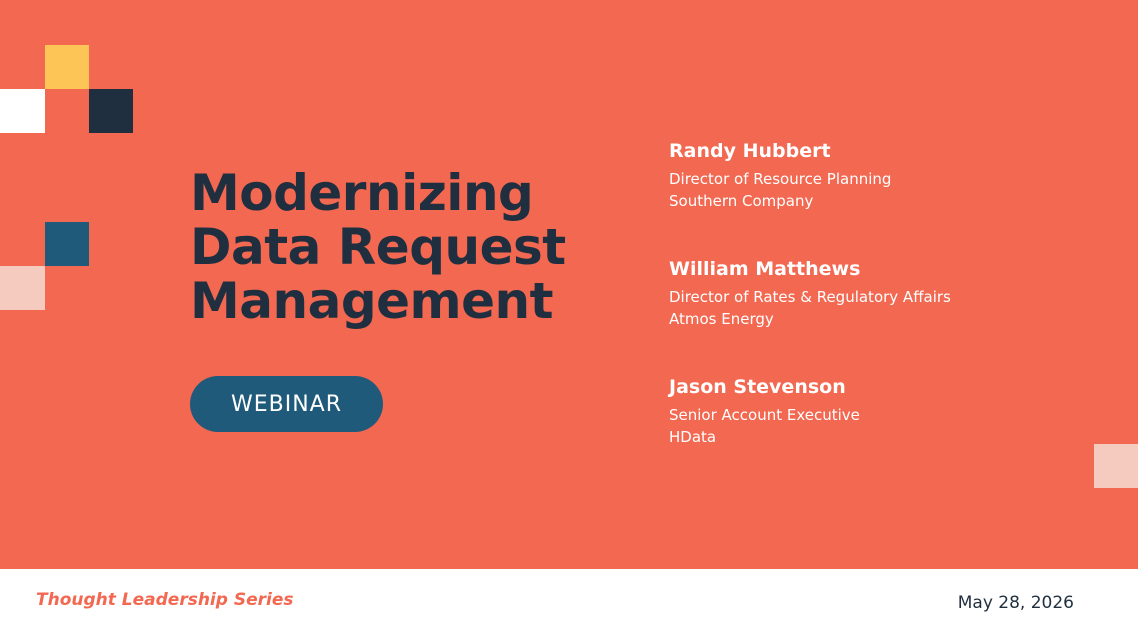 The width and height of the screenshot is (1138, 640). What do you see at coordinates (372, 301) in the screenshot?
I see `title-line: Management` at bounding box center [372, 301].